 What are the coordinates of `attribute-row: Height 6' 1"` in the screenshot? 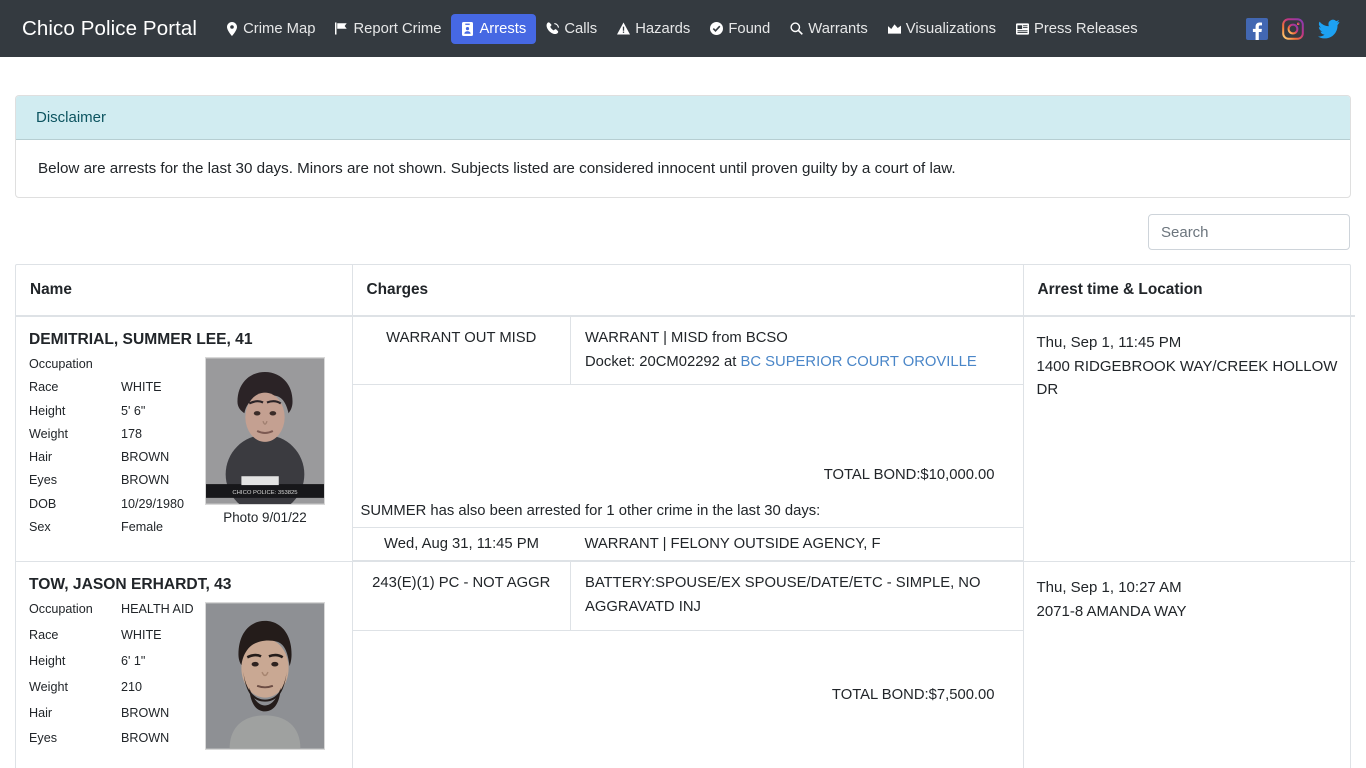 It's located at (114, 665).